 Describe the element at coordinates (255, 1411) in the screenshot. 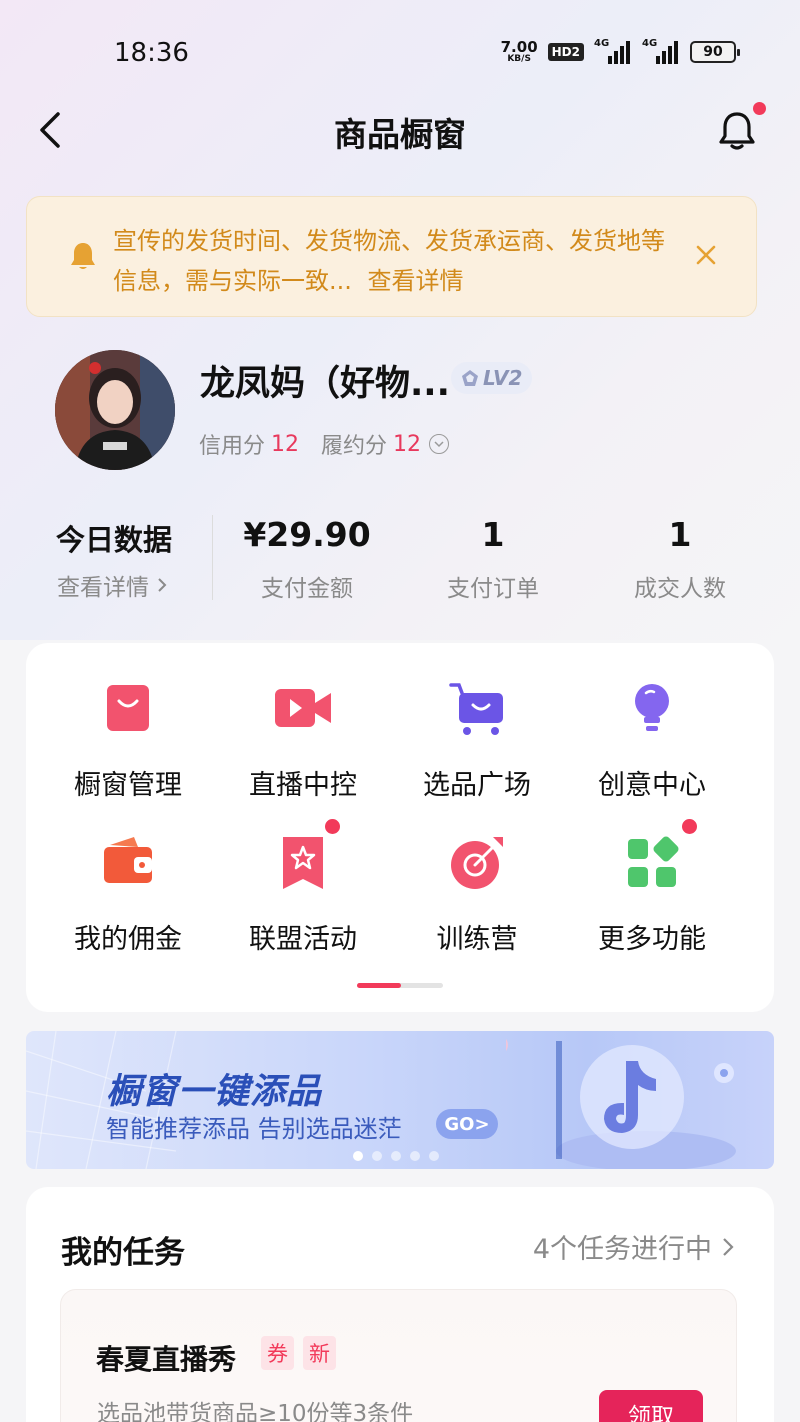

I see `task-description: 选品池带货商品≥10份等3条件` at that location.